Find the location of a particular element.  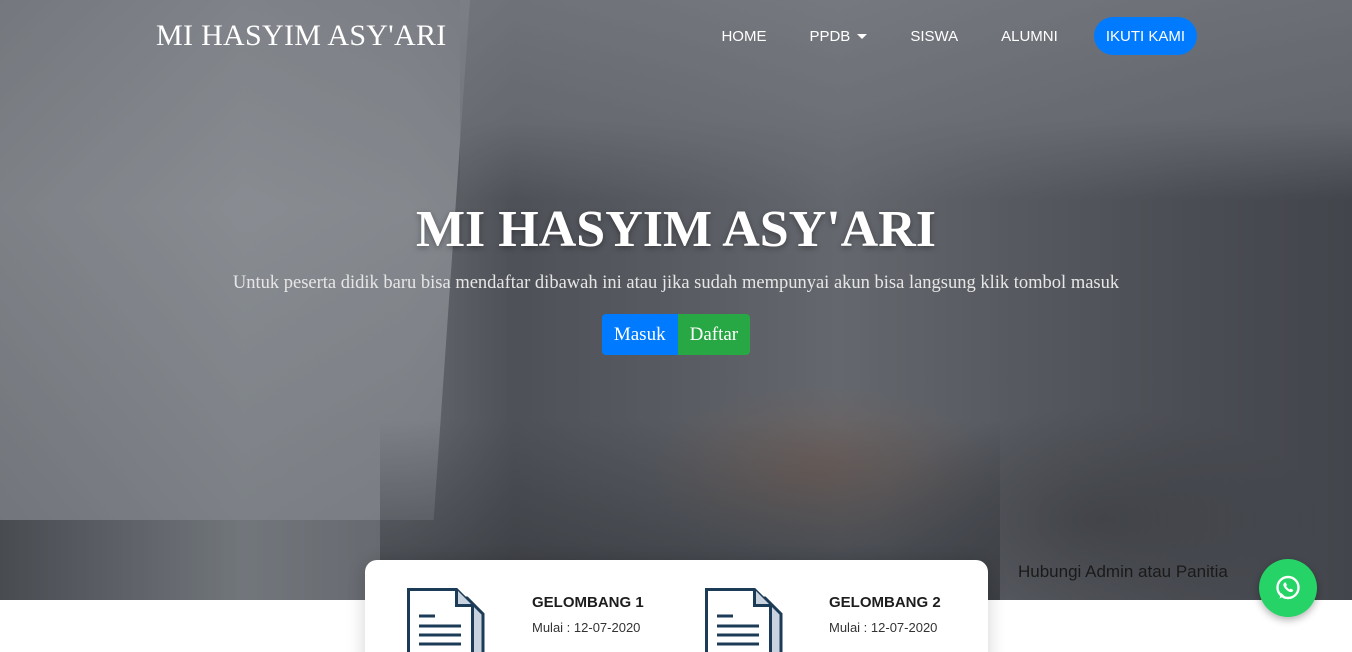

nav-home: HOME is located at coordinates (743, 36).